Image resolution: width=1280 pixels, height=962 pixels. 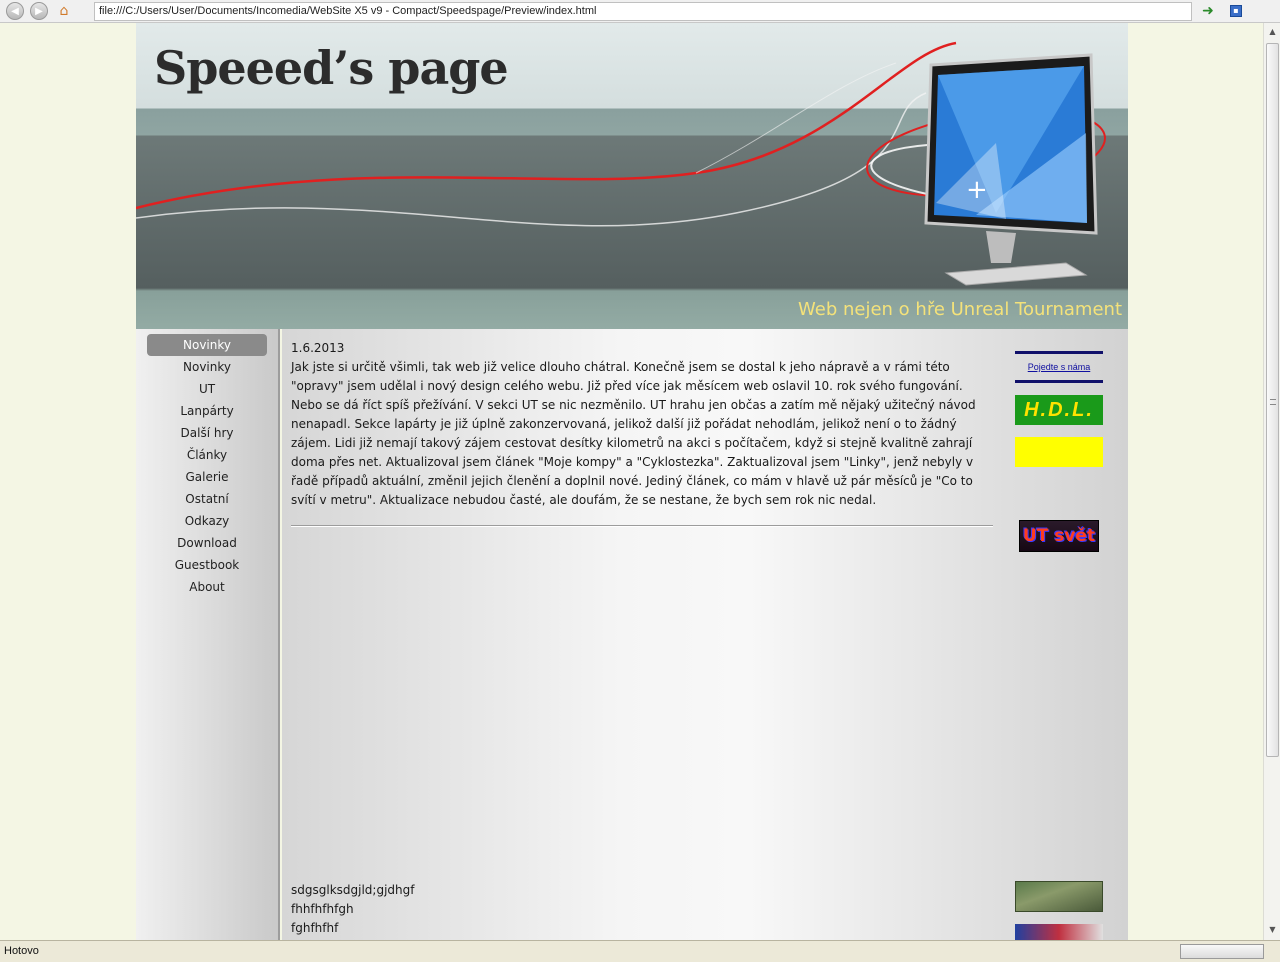 What do you see at coordinates (322, 909) in the screenshot?
I see `bottom-line: fhhfhfhfgh` at bounding box center [322, 909].